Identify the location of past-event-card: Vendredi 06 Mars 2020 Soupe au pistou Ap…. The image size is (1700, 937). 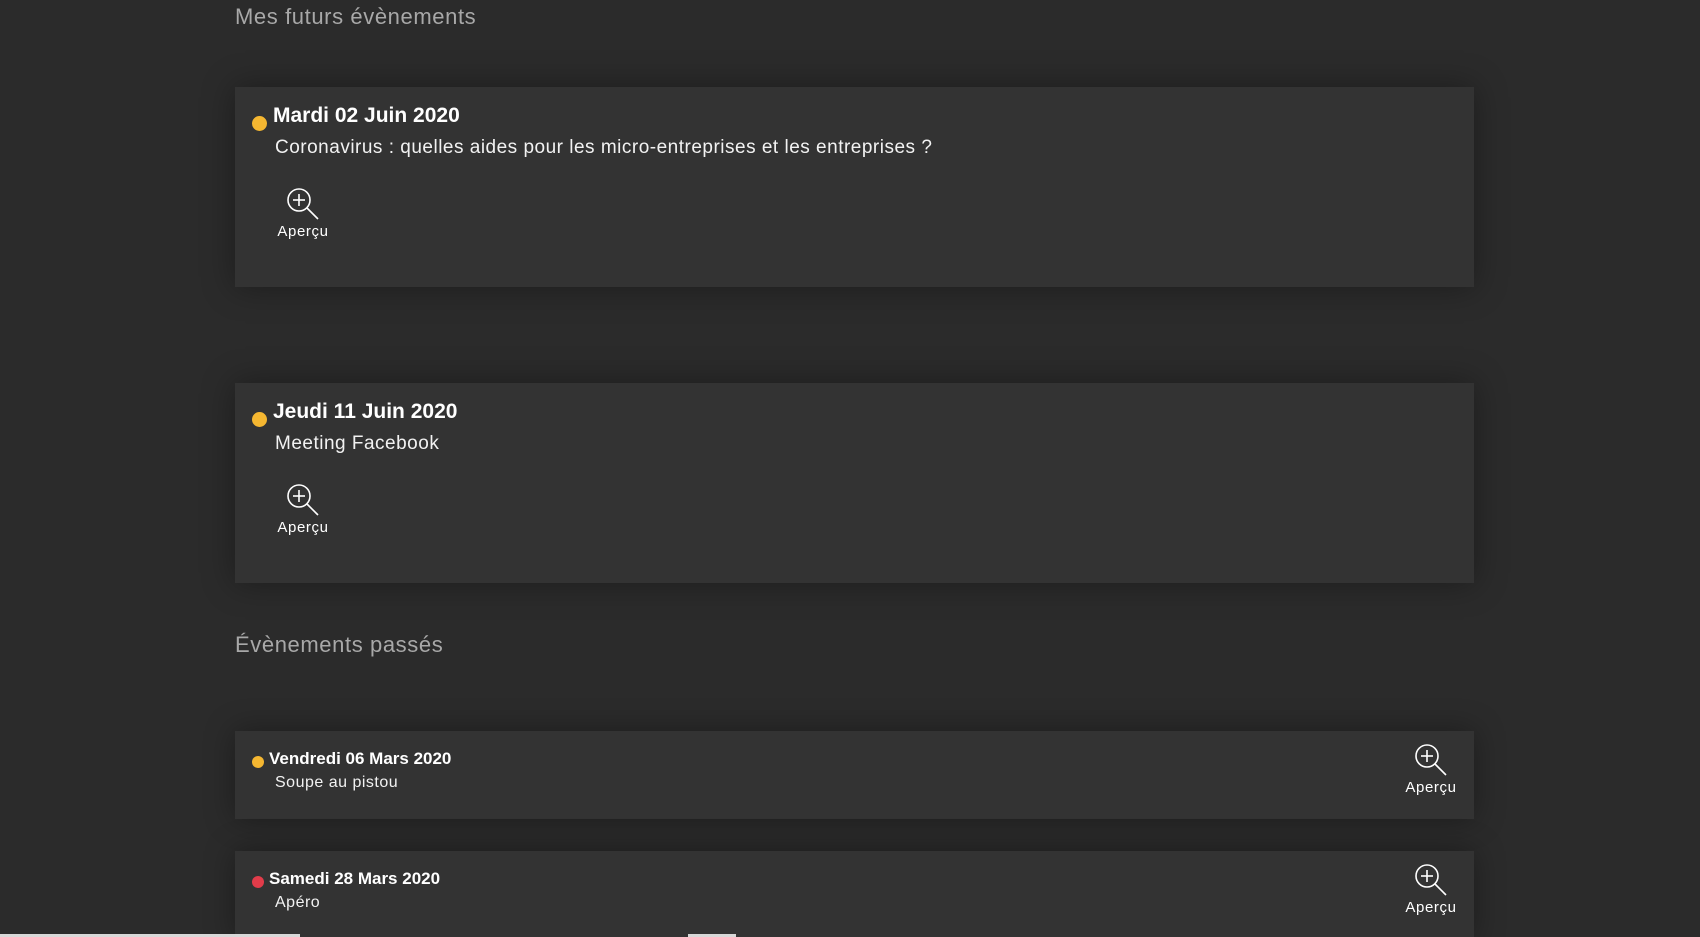
(854, 775).